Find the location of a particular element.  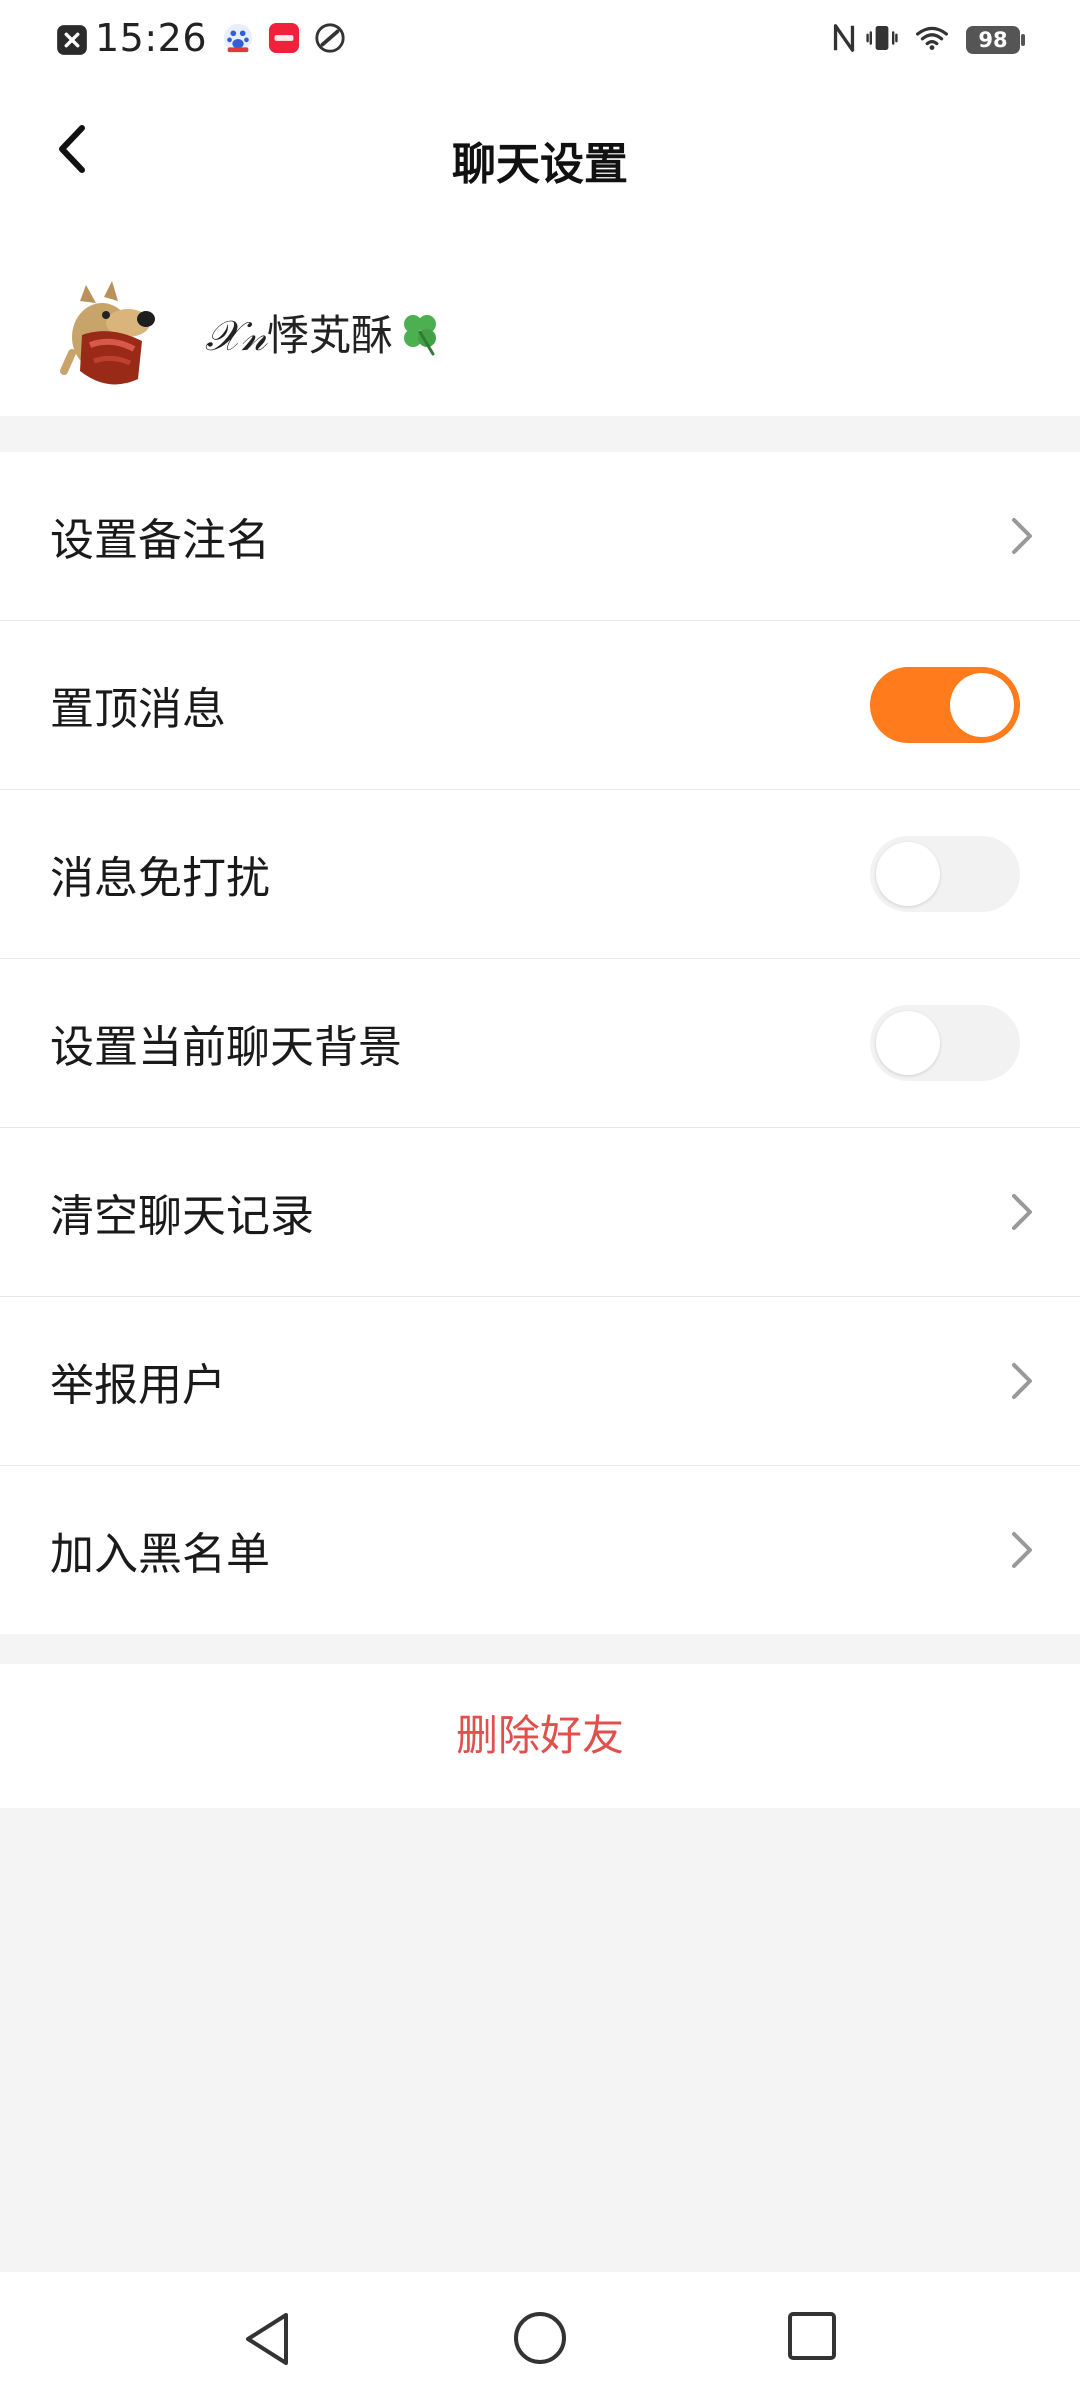

delete-area: 删除好友 is located at coordinates (540, 1736).